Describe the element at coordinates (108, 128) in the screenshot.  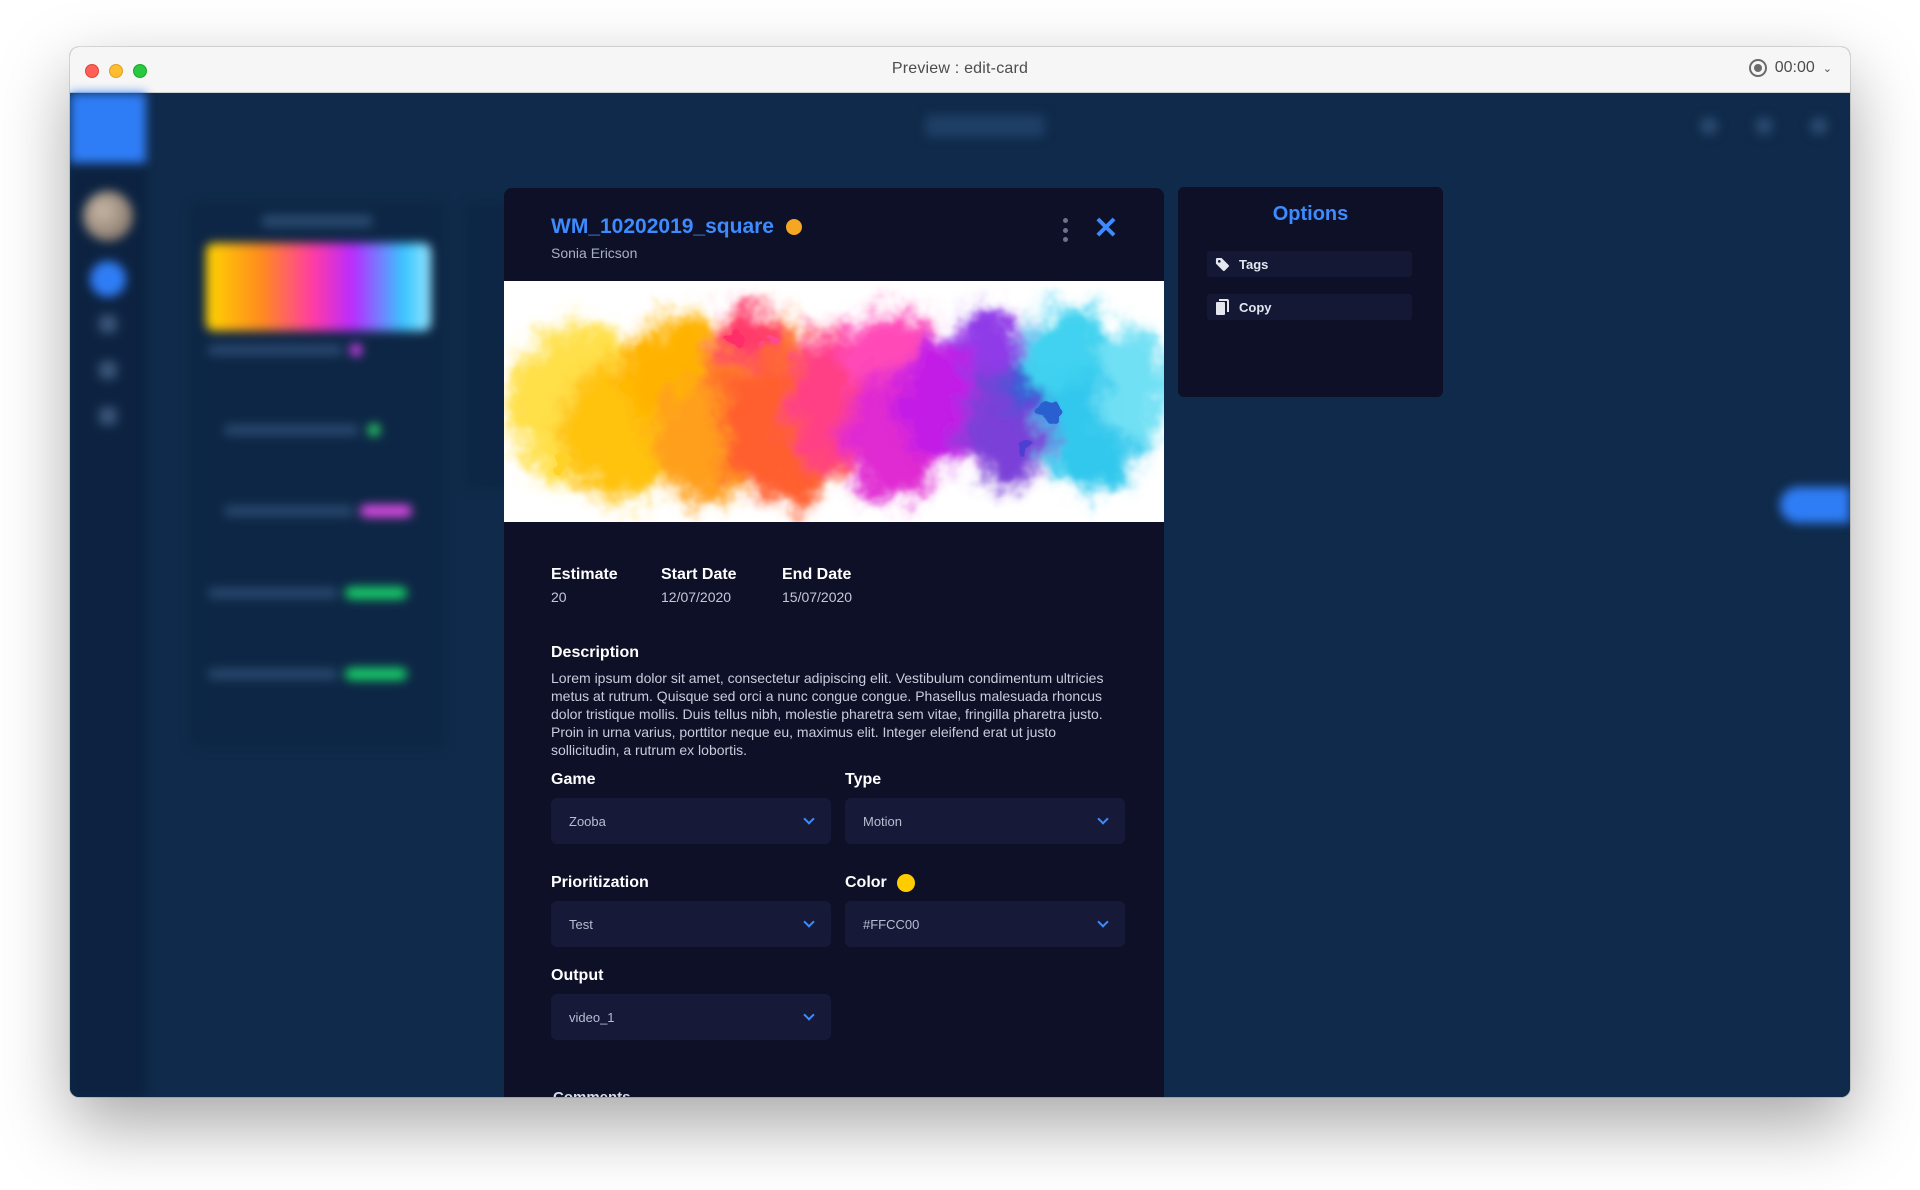
I see `background-menu-button` at that location.